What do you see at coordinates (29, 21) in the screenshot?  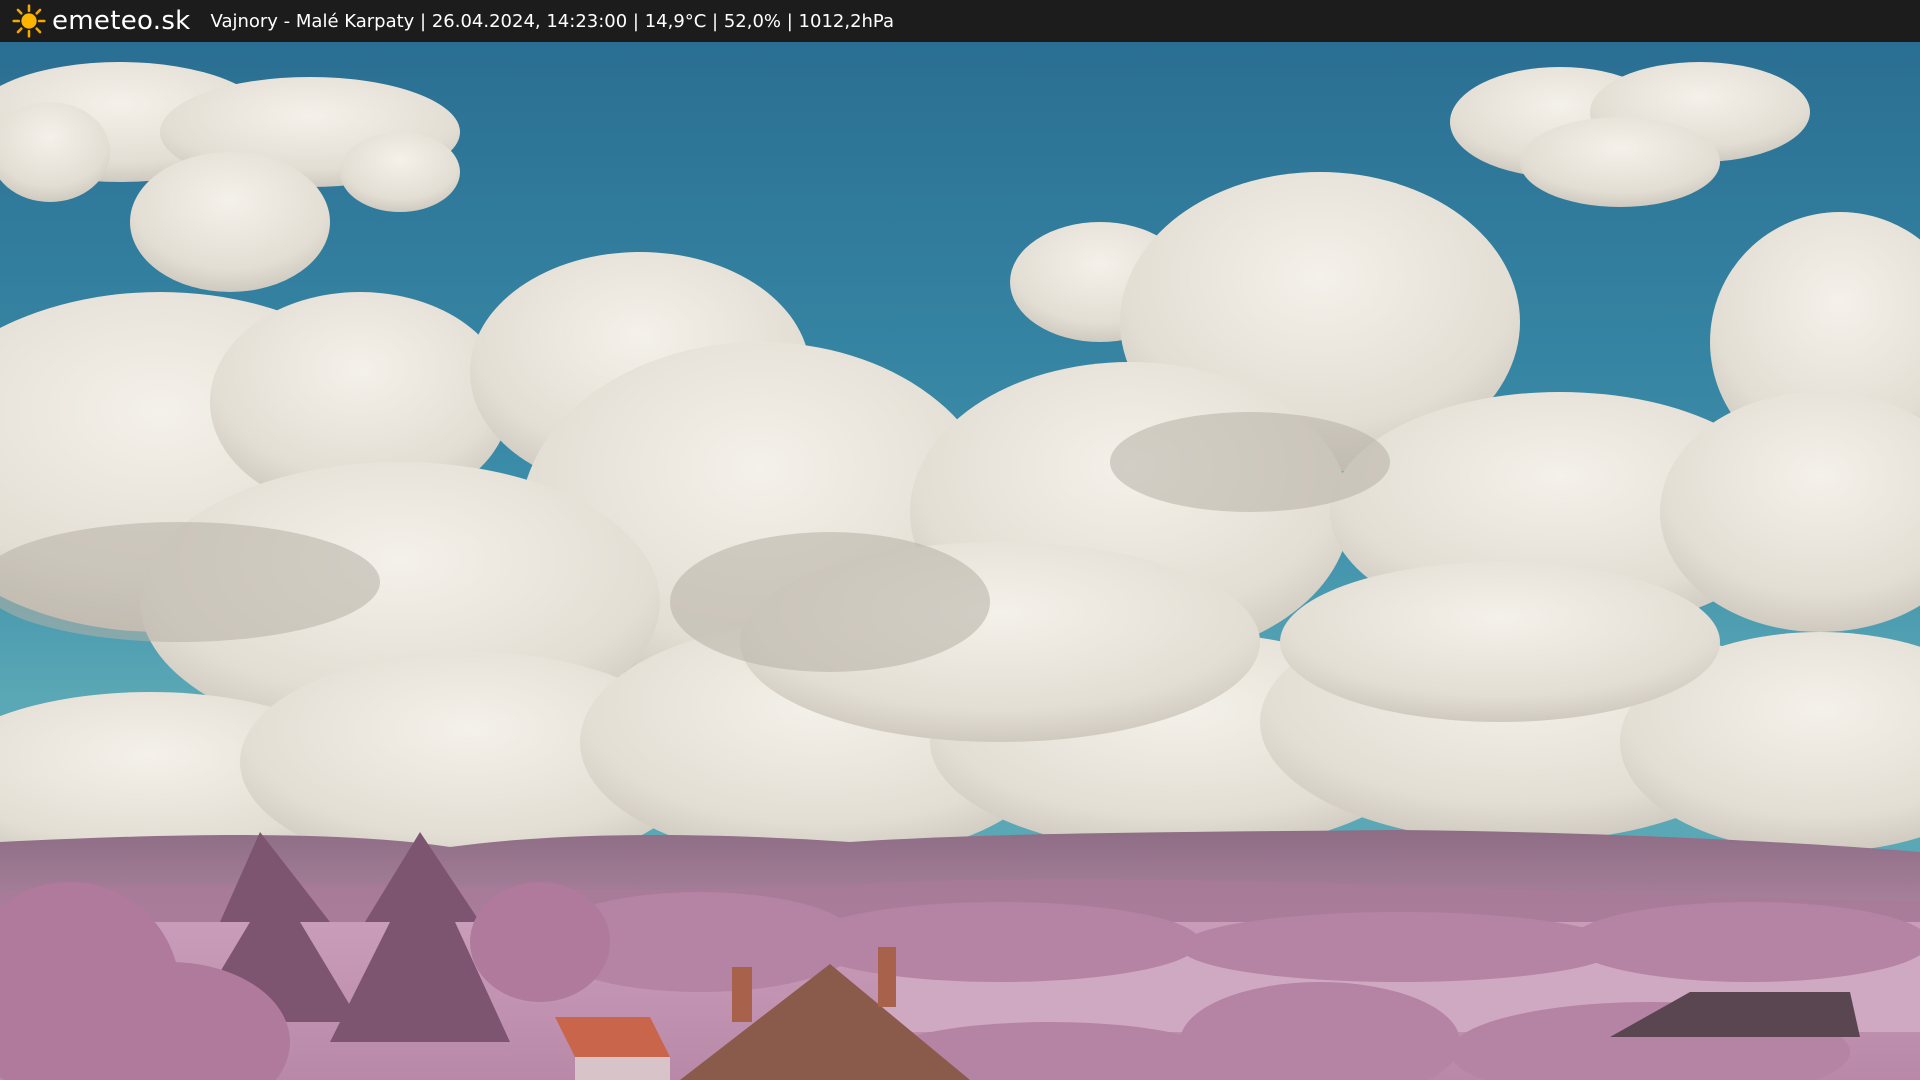 I see `sun-icon` at bounding box center [29, 21].